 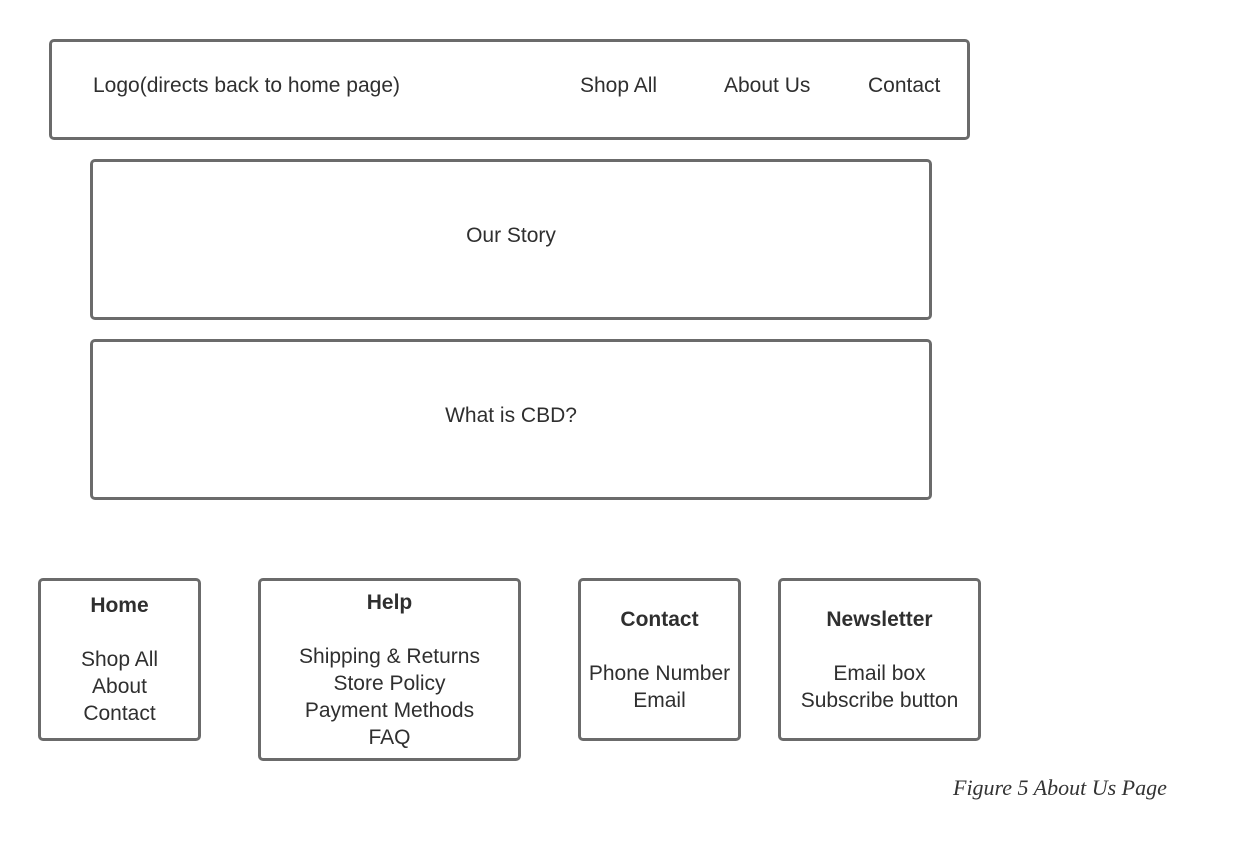 What do you see at coordinates (389, 683) in the screenshot?
I see `footer-link-store-policy: Store Policy` at bounding box center [389, 683].